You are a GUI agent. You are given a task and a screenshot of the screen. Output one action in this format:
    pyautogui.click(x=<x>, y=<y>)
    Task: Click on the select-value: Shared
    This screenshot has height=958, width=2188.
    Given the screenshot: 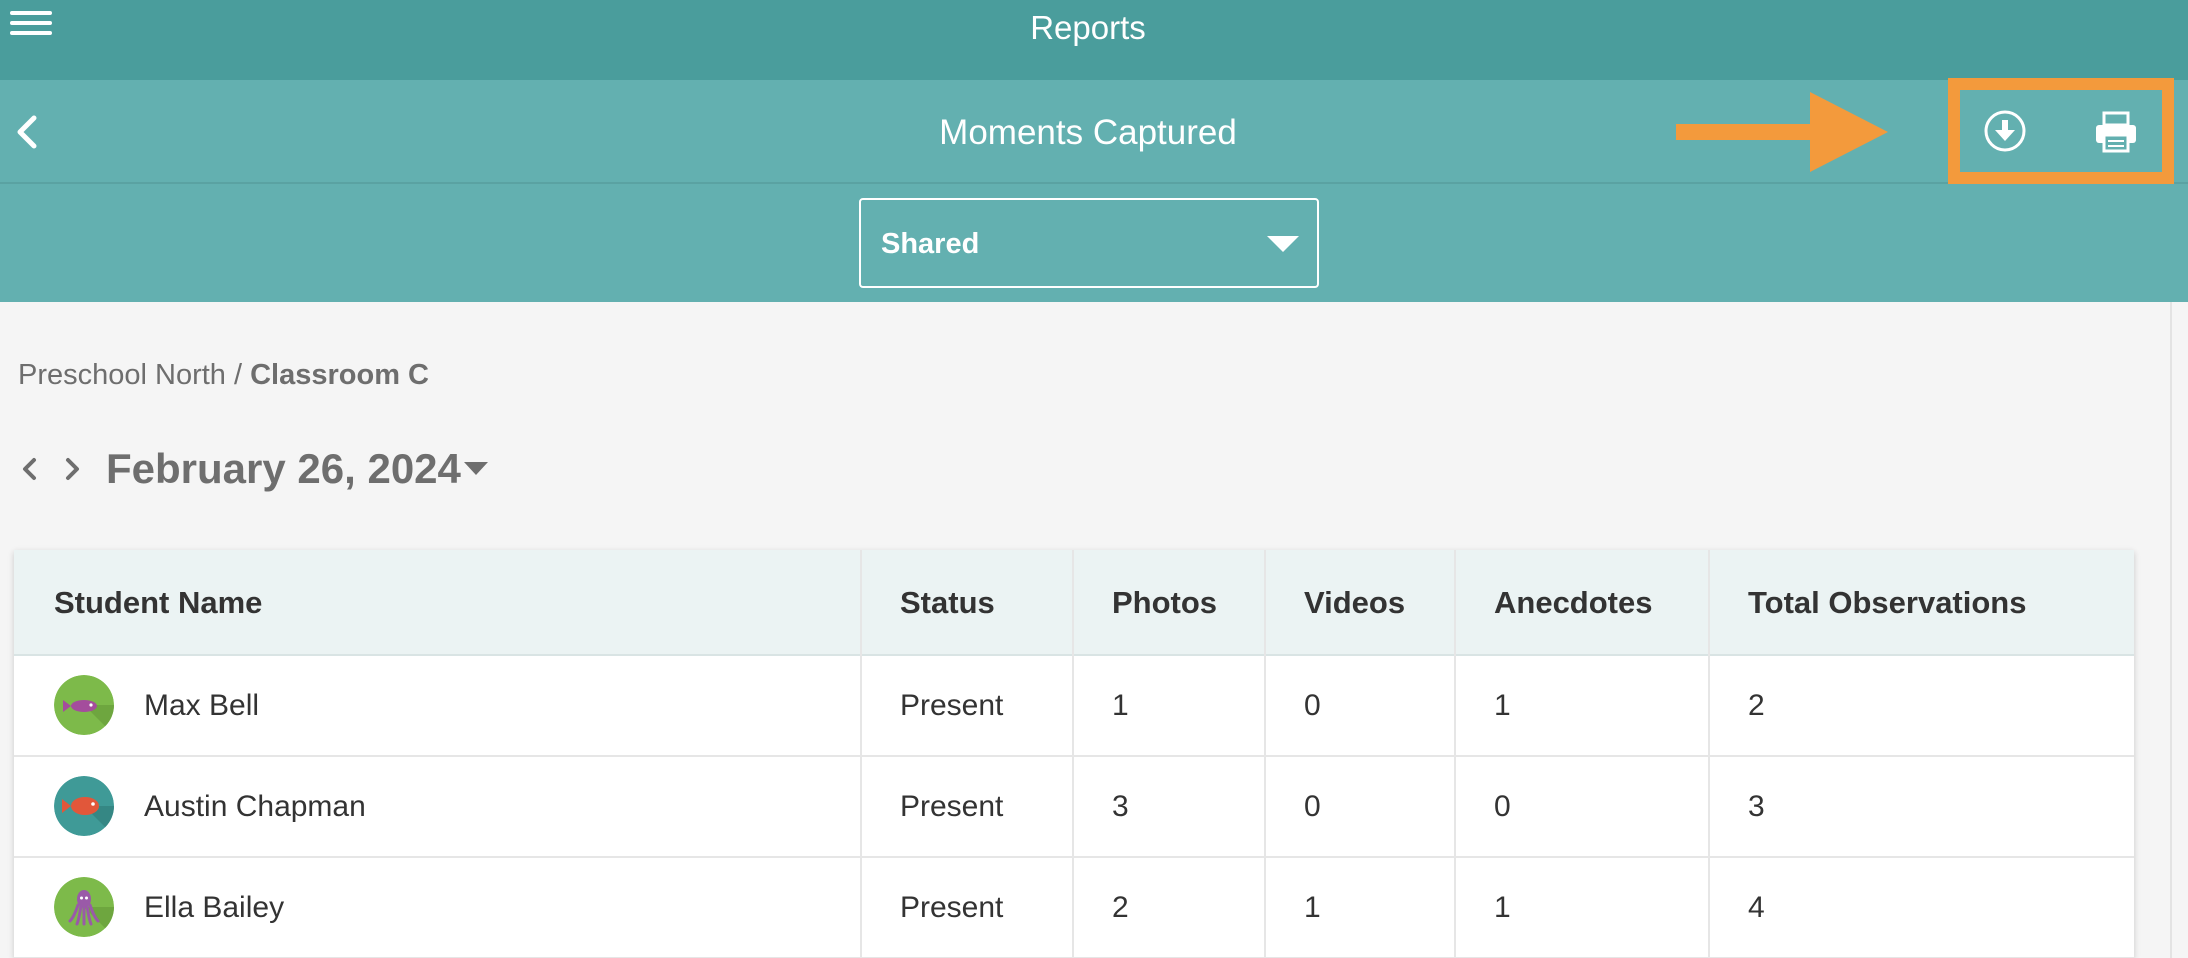 What is the action you would take?
    pyautogui.click(x=930, y=244)
    